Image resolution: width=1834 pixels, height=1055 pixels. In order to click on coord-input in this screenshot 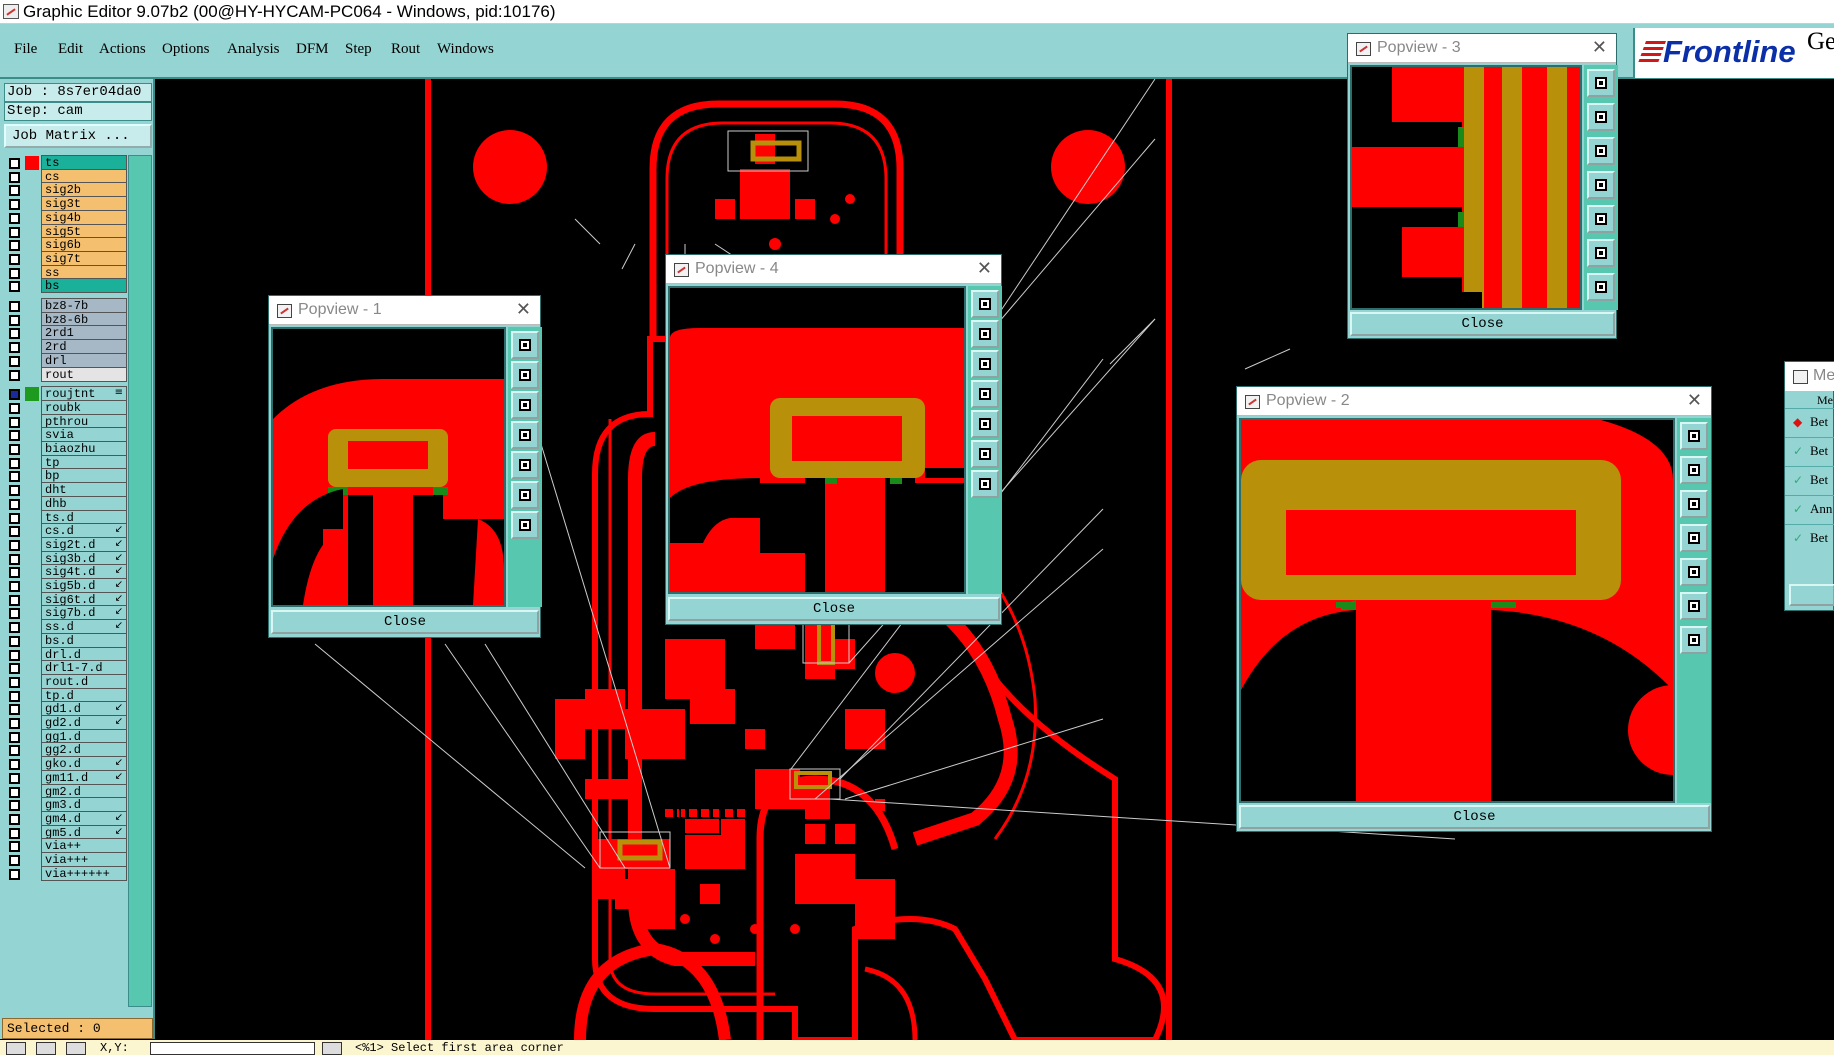, I will do `click(232, 1048)`.